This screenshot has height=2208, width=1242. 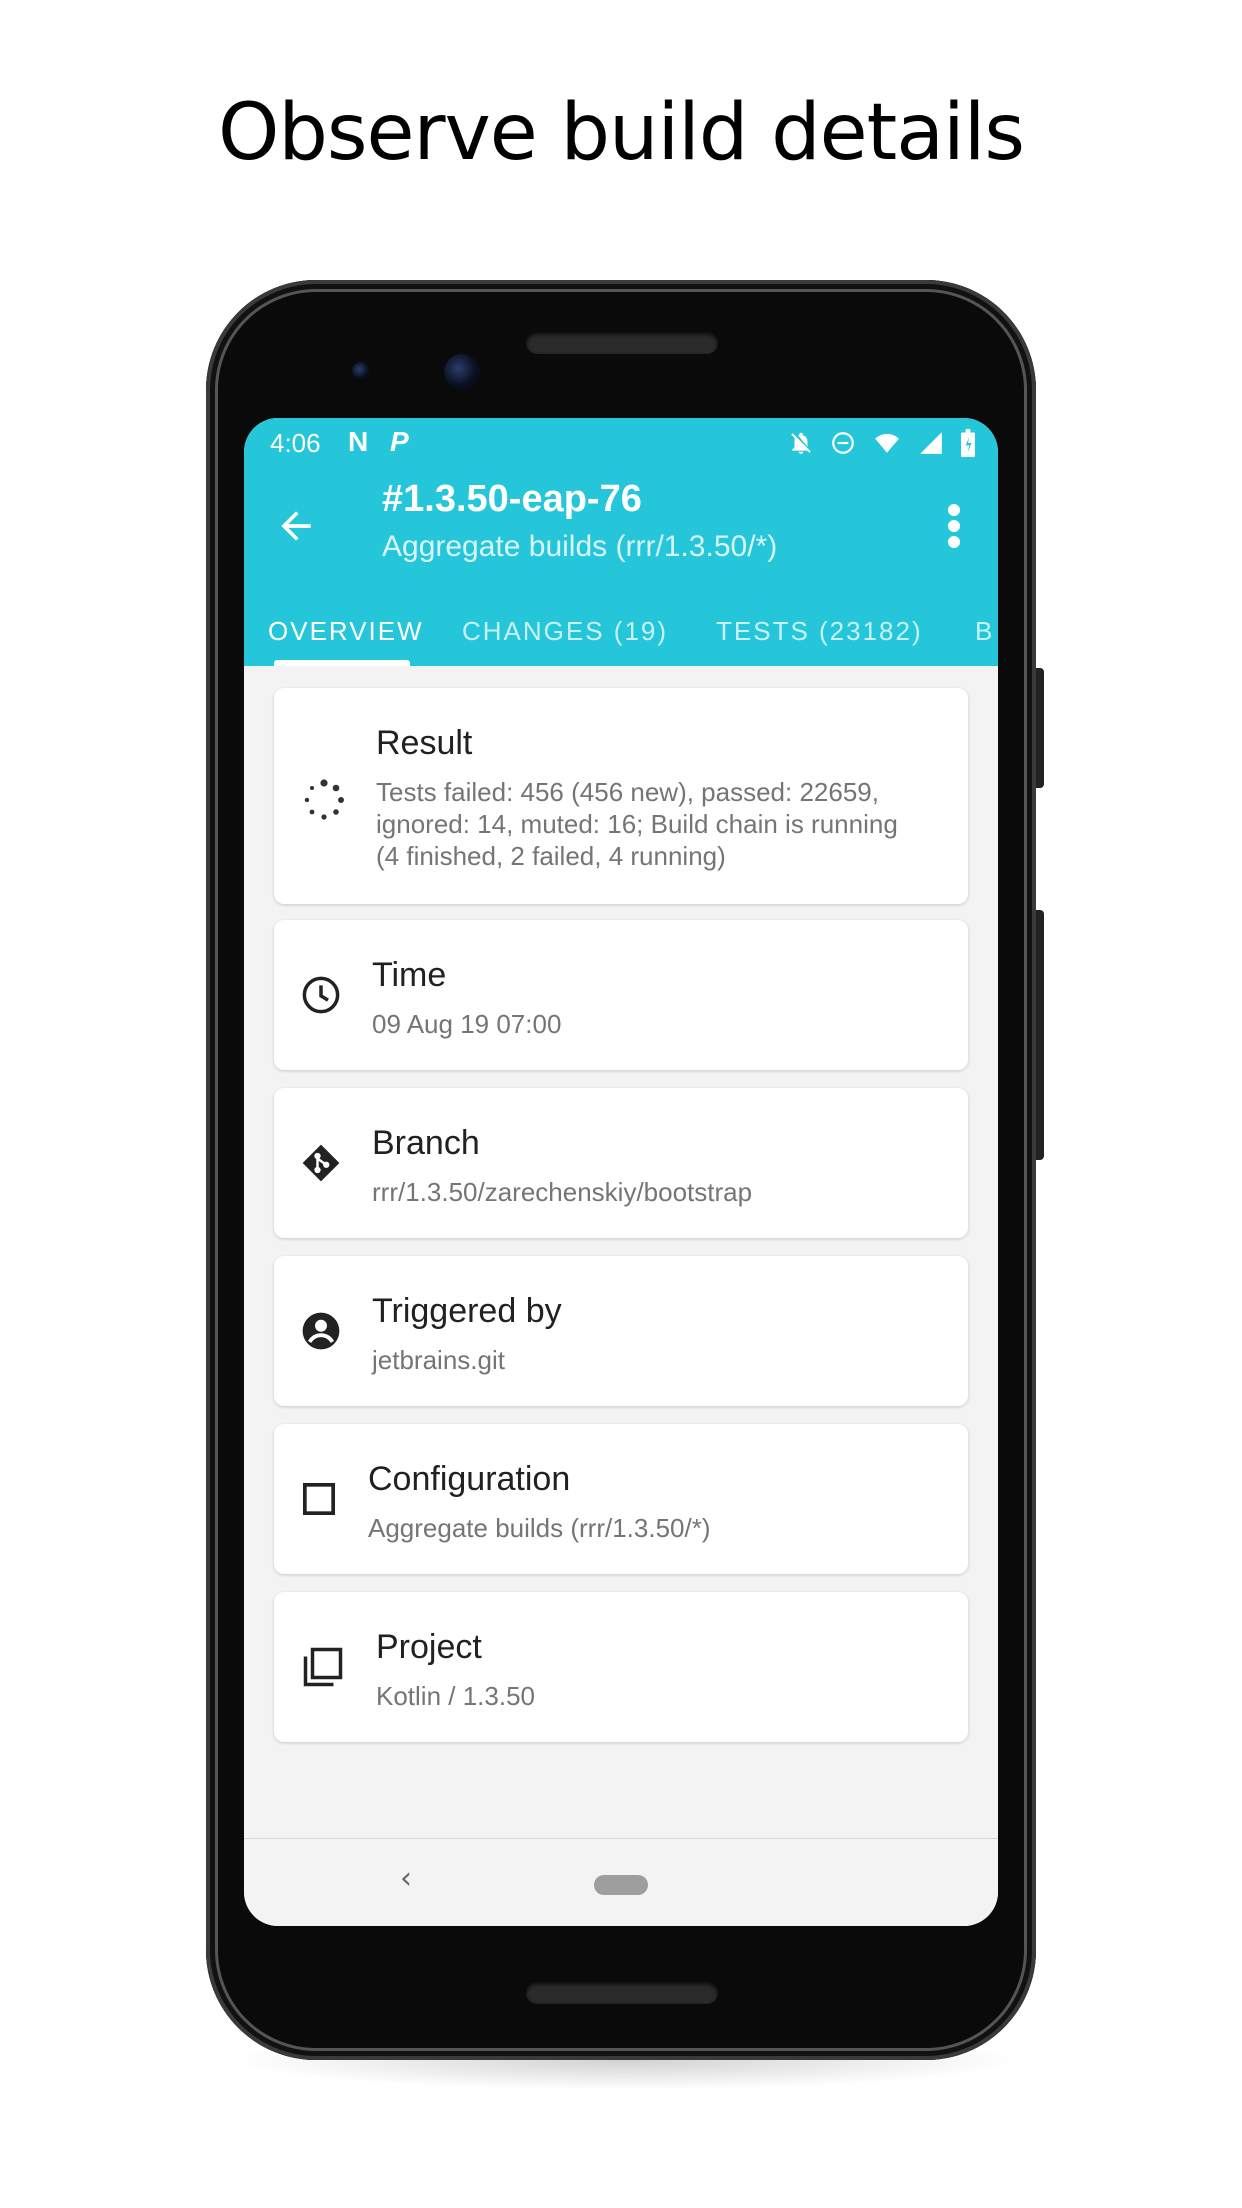 I want to click on triggered-by-card: Triggered by jetbrains.git, so click(x=621, y=1331).